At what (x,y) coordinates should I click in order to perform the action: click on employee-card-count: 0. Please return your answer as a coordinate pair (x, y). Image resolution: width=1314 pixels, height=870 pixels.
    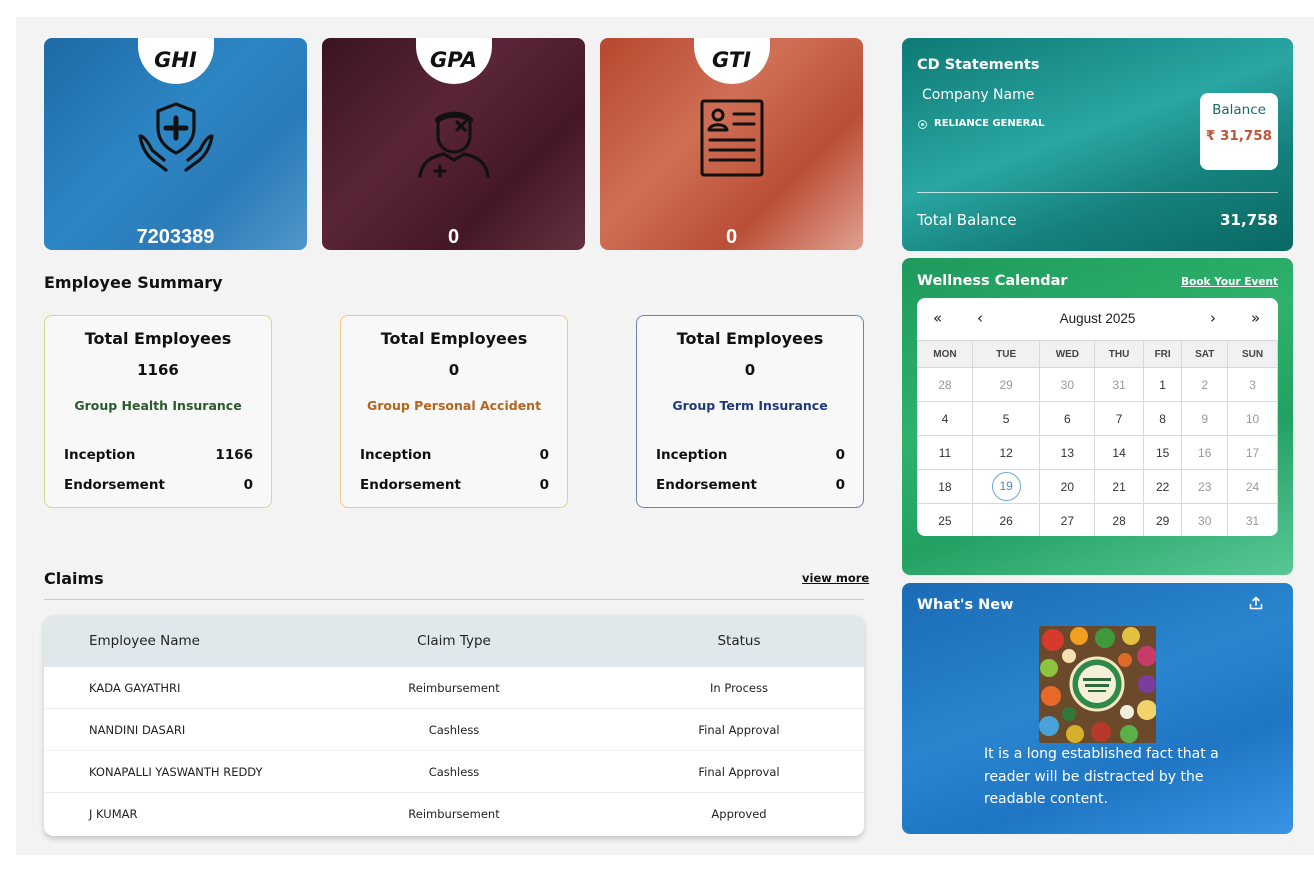
    Looking at the image, I should click on (454, 370).